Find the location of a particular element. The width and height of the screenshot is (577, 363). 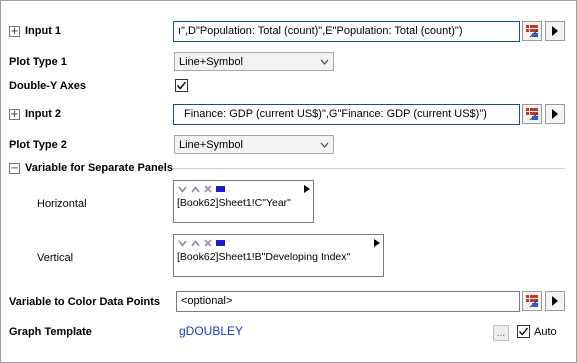

section-divider is located at coordinates (369, 168).